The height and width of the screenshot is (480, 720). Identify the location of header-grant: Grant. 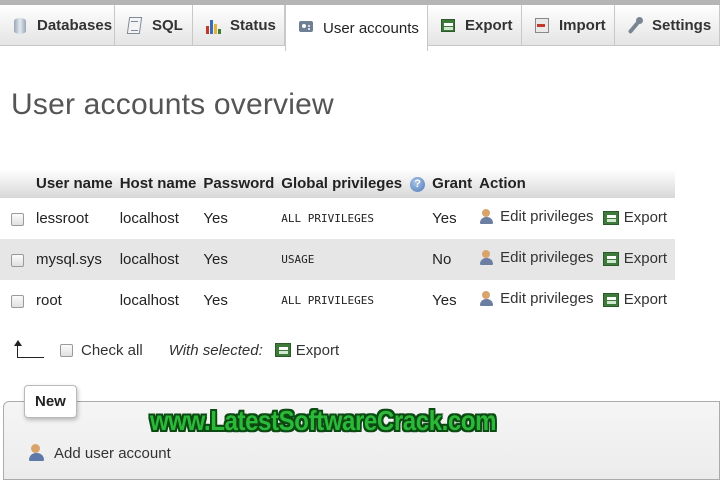
(452, 183).